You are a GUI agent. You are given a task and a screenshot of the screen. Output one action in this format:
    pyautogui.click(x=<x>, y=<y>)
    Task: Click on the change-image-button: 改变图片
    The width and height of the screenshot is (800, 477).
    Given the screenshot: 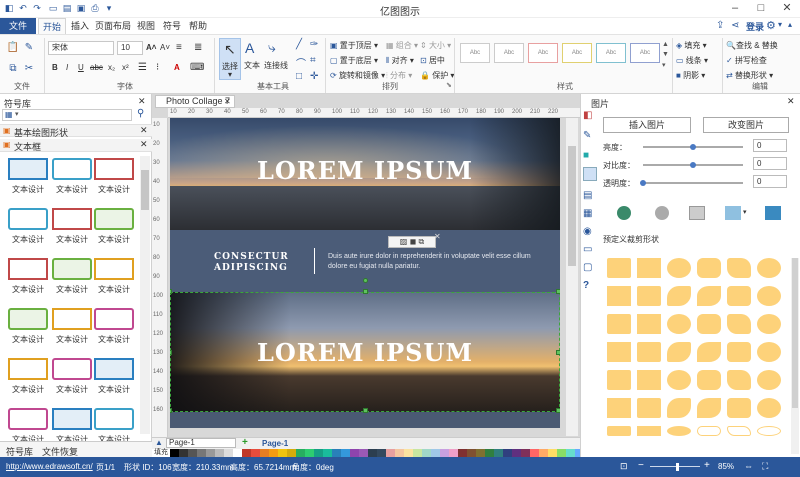 What is the action you would take?
    pyautogui.click(x=746, y=125)
    